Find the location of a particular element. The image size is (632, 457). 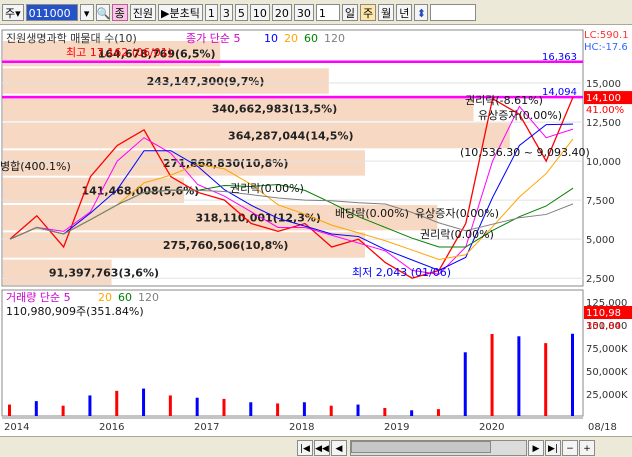

extra-input is located at coordinates (453, 12).